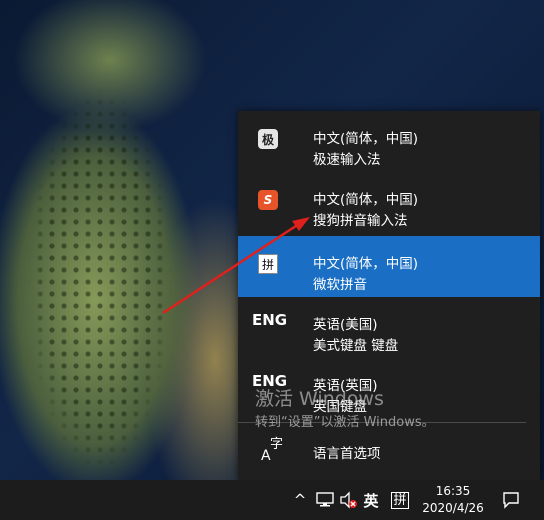 The image size is (544, 520). I want to click on ime-item-name: 美式键盘 键盘, so click(356, 346).